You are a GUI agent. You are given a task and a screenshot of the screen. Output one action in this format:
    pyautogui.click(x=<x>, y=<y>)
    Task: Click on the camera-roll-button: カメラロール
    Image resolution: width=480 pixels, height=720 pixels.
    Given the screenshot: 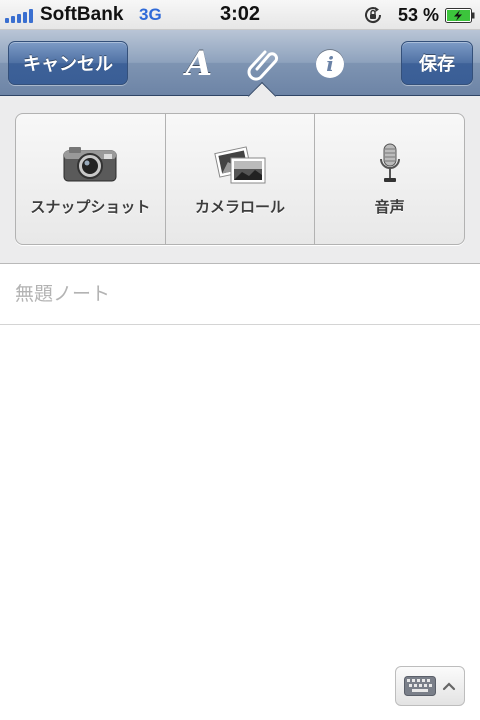 What is the action you would take?
    pyautogui.click(x=241, y=179)
    